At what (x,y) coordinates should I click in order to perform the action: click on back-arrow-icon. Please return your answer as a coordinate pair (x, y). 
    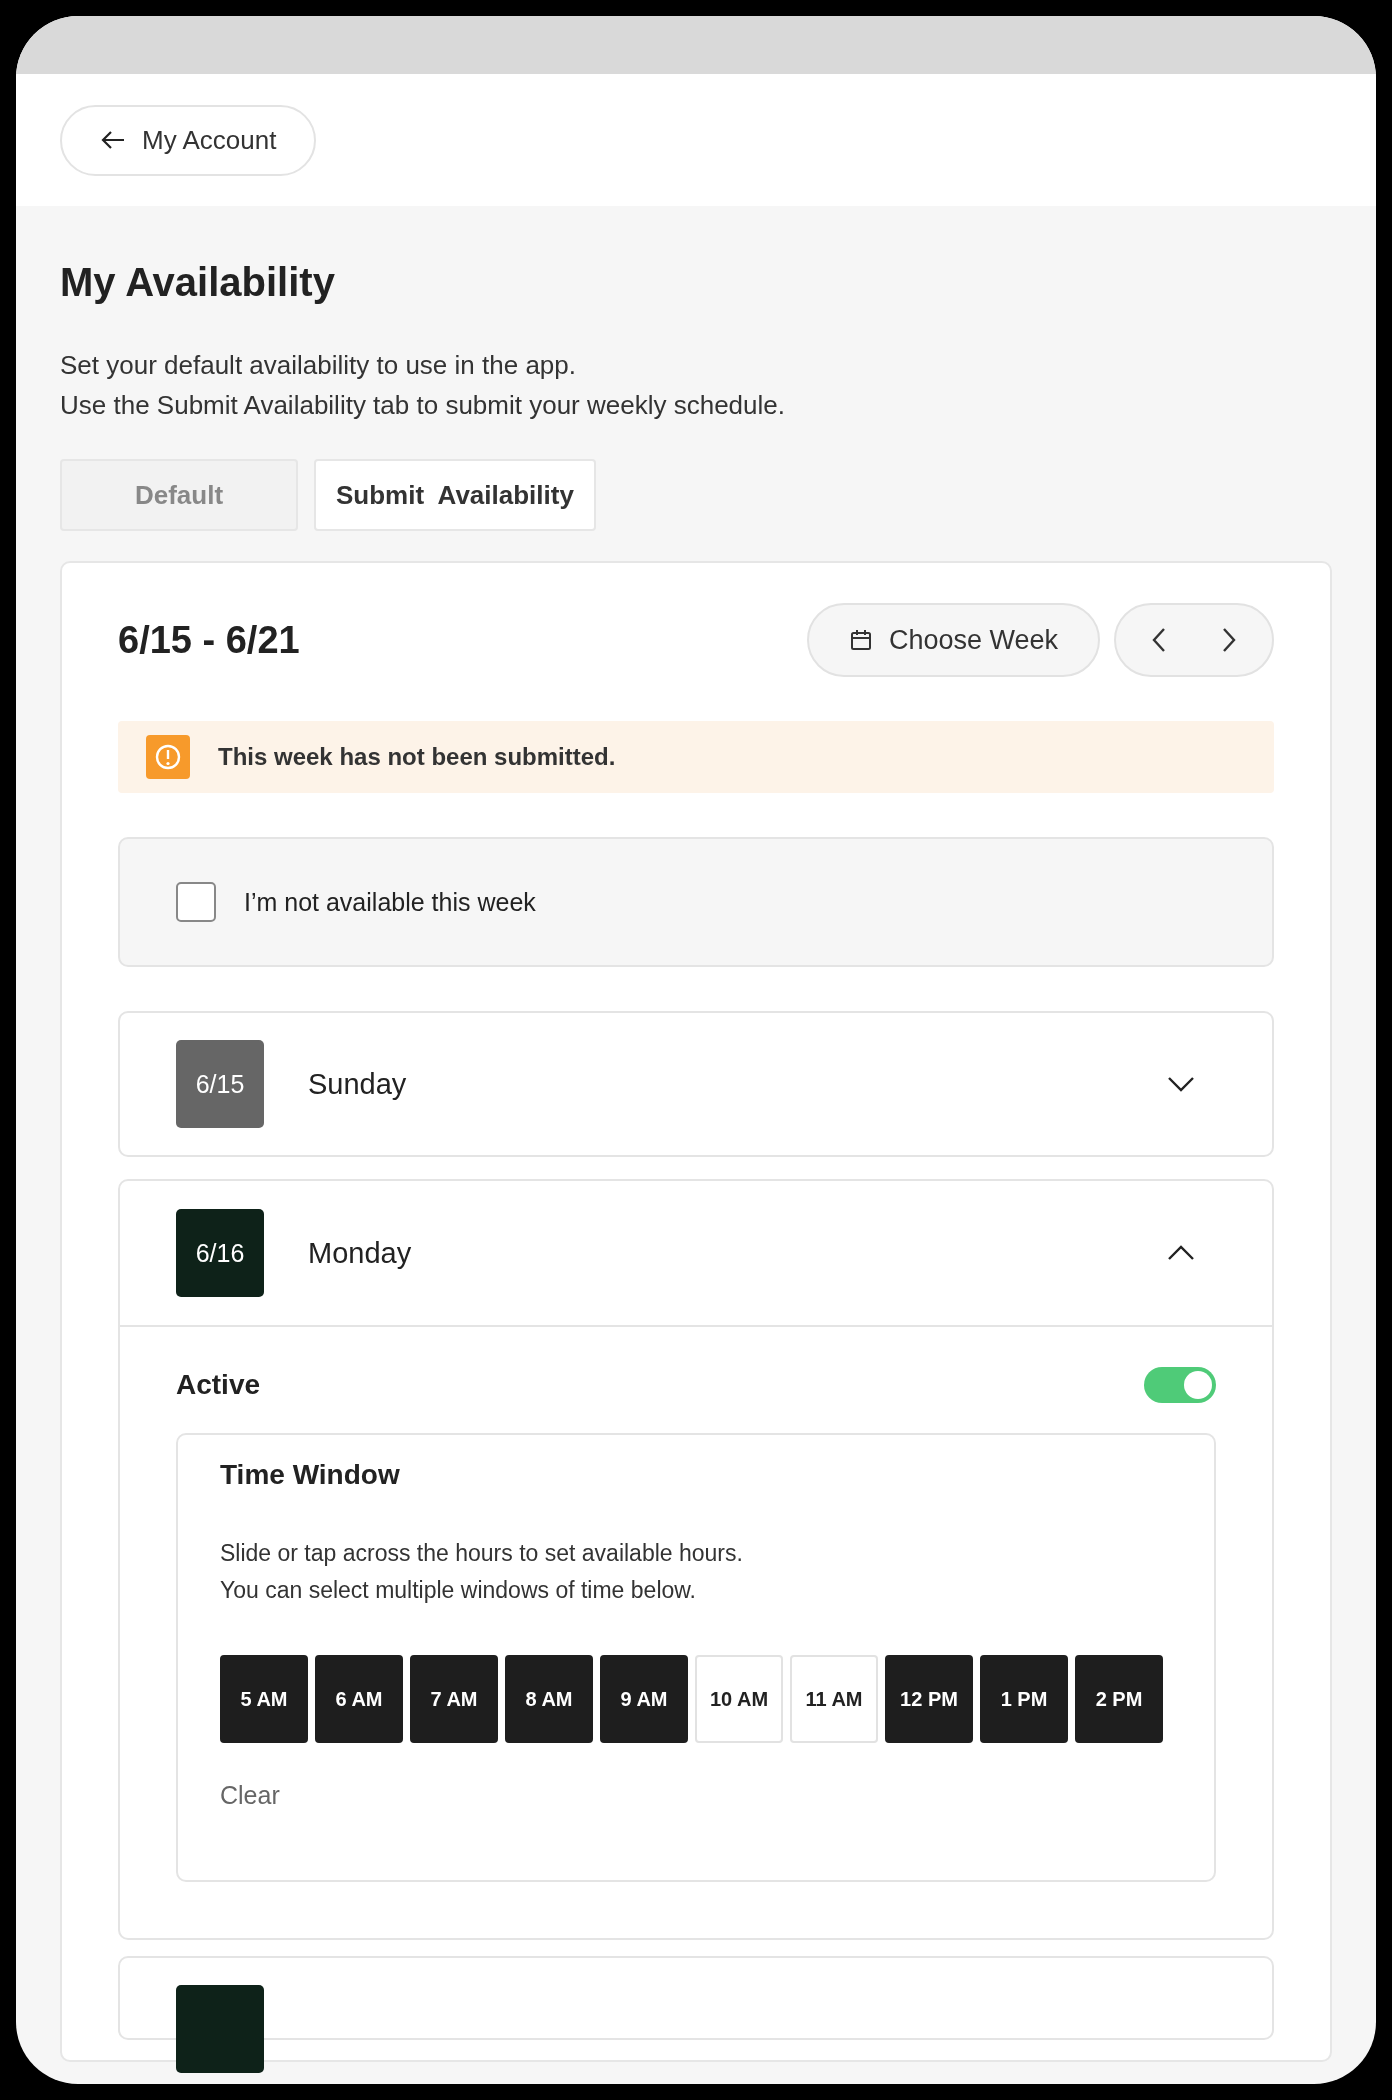
    Looking at the image, I should click on (113, 140).